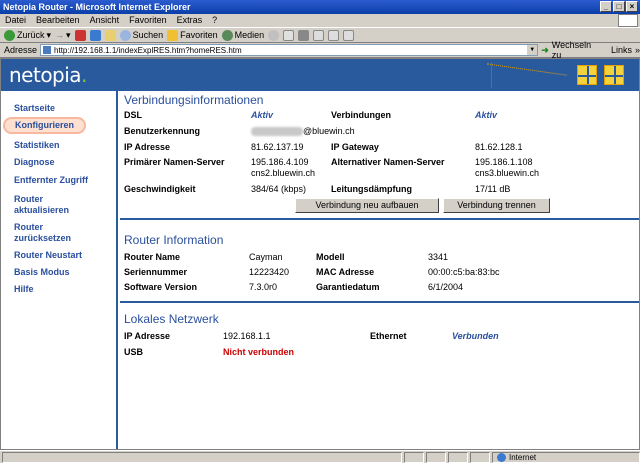 The width and height of the screenshot is (640, 463). I want to click on favorites-button: Favoriten, so click(192, 35).